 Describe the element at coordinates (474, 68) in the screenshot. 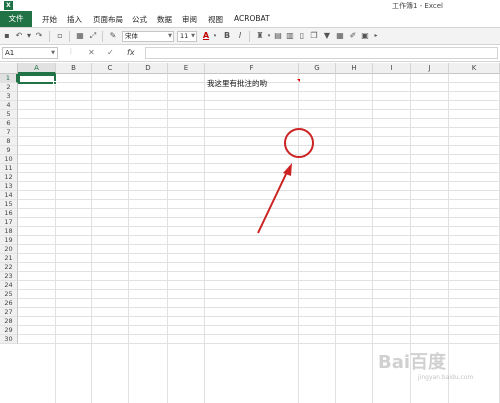

I see `column-header-k: K` at that location.